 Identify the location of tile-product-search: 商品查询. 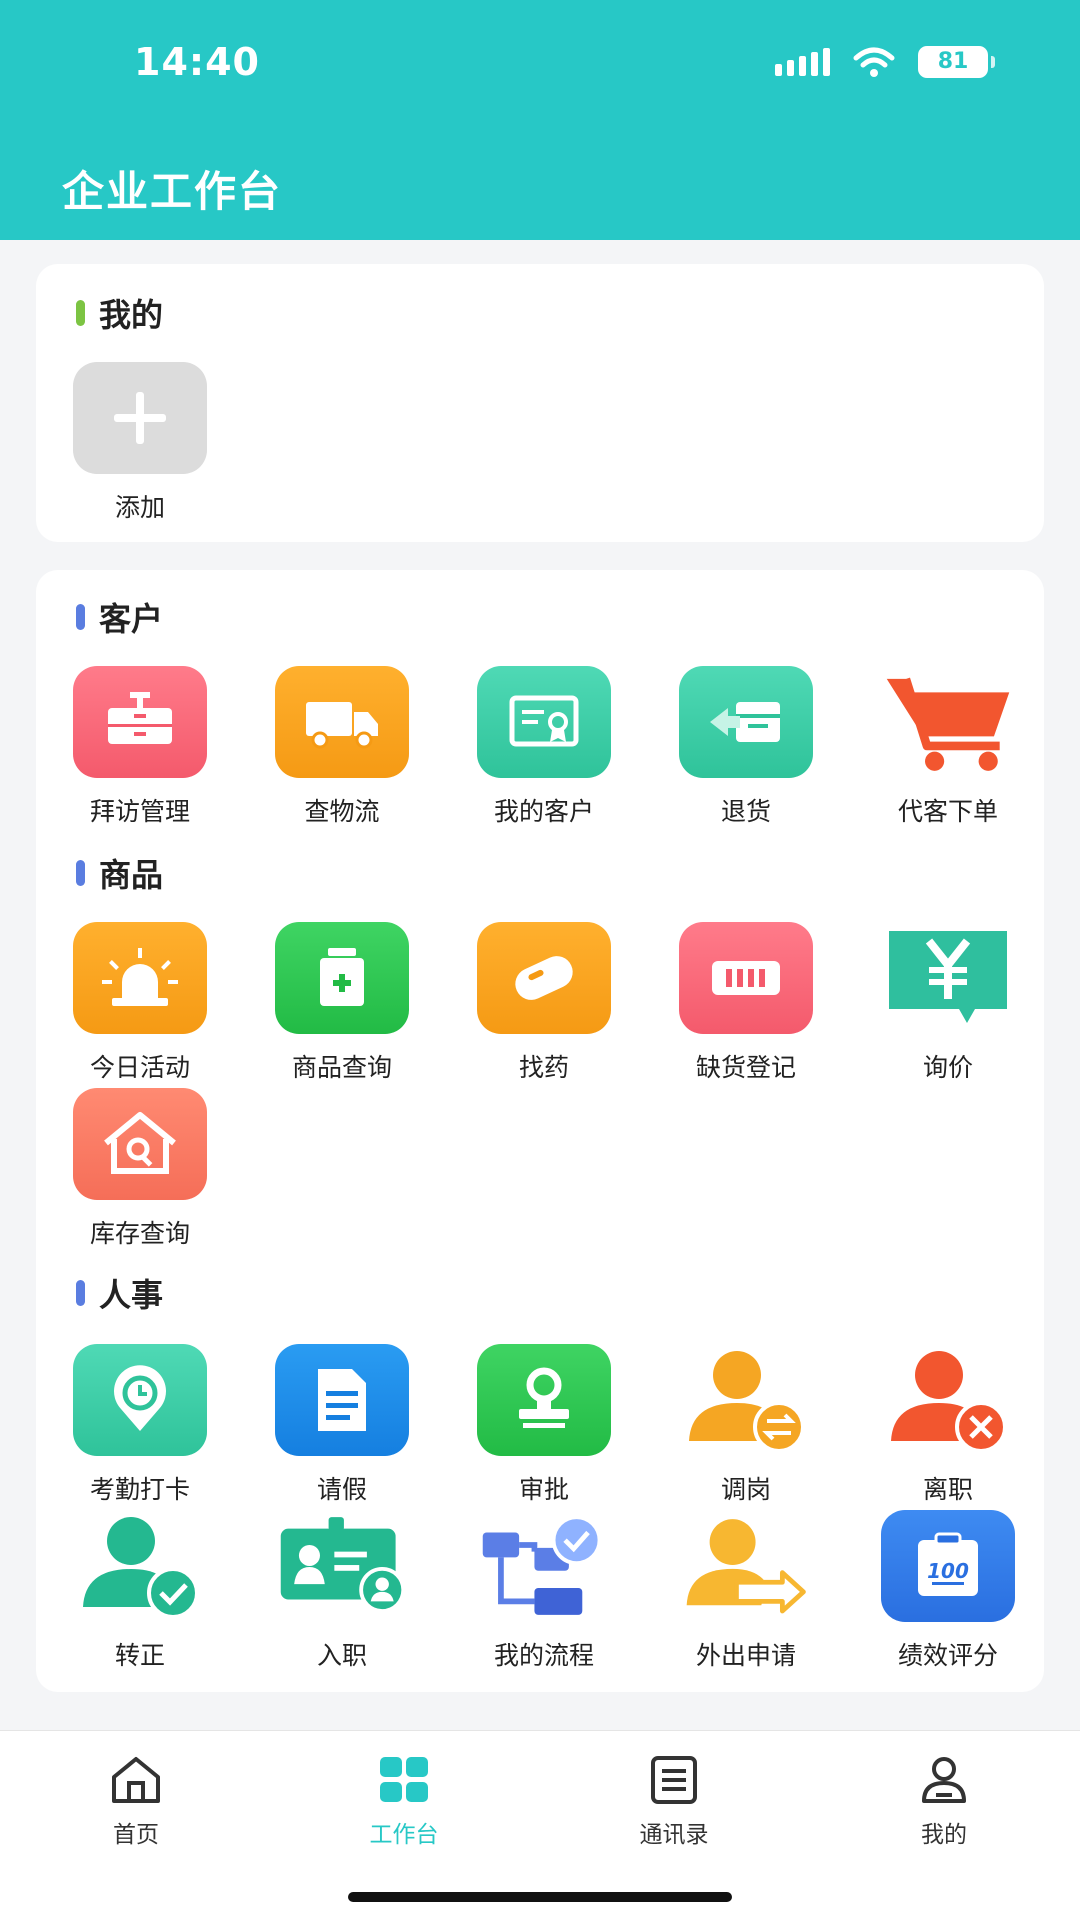
(342, 1003).